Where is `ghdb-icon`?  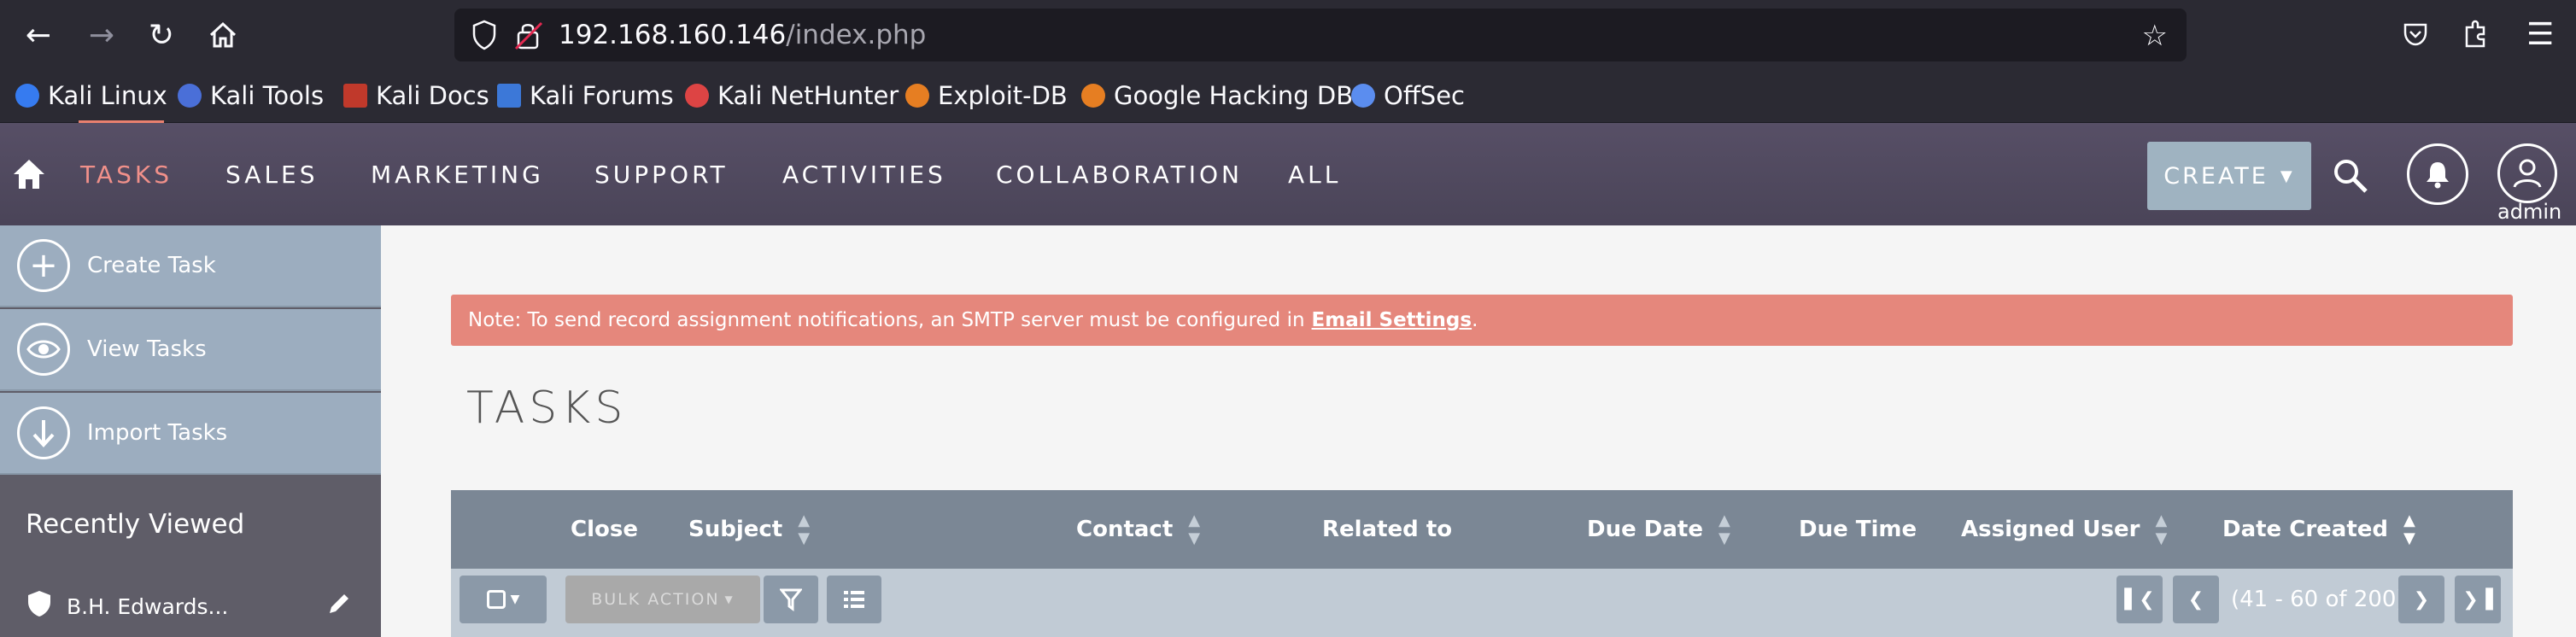
ghdb-icon is located at coordinates (1093, 96).